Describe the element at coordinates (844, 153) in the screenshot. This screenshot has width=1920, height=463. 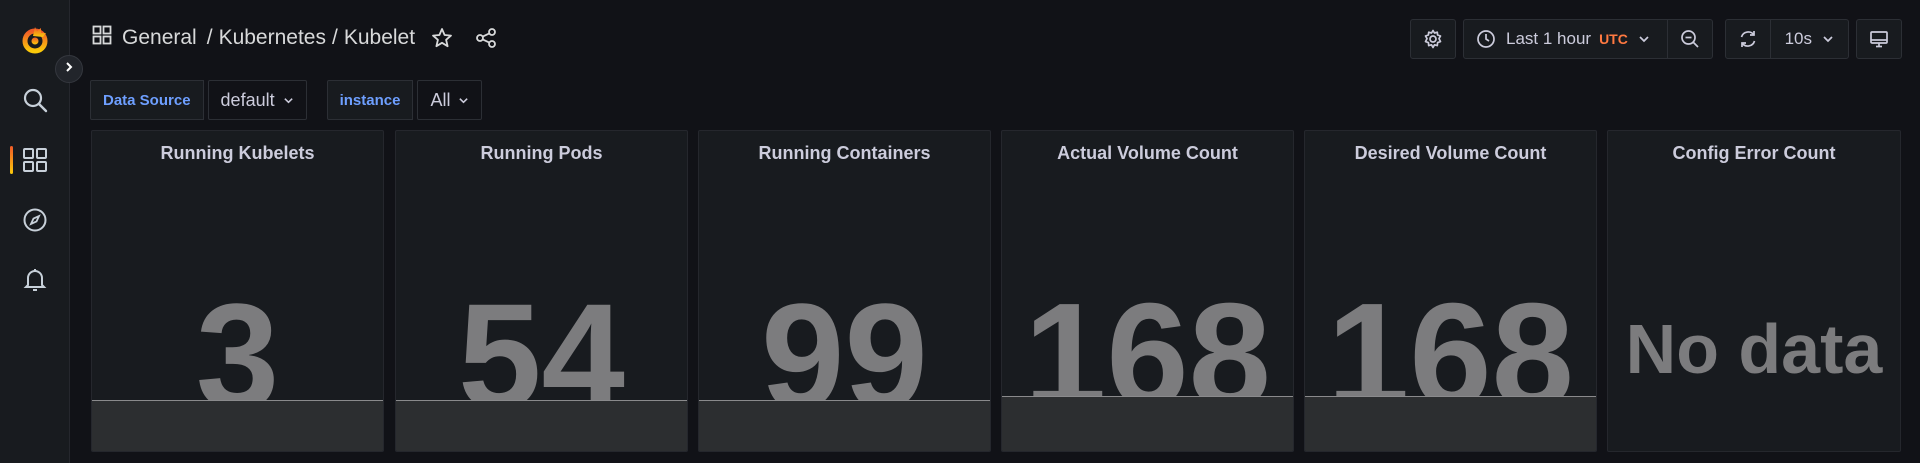
I see `panel-title: Running Containers` at that location.